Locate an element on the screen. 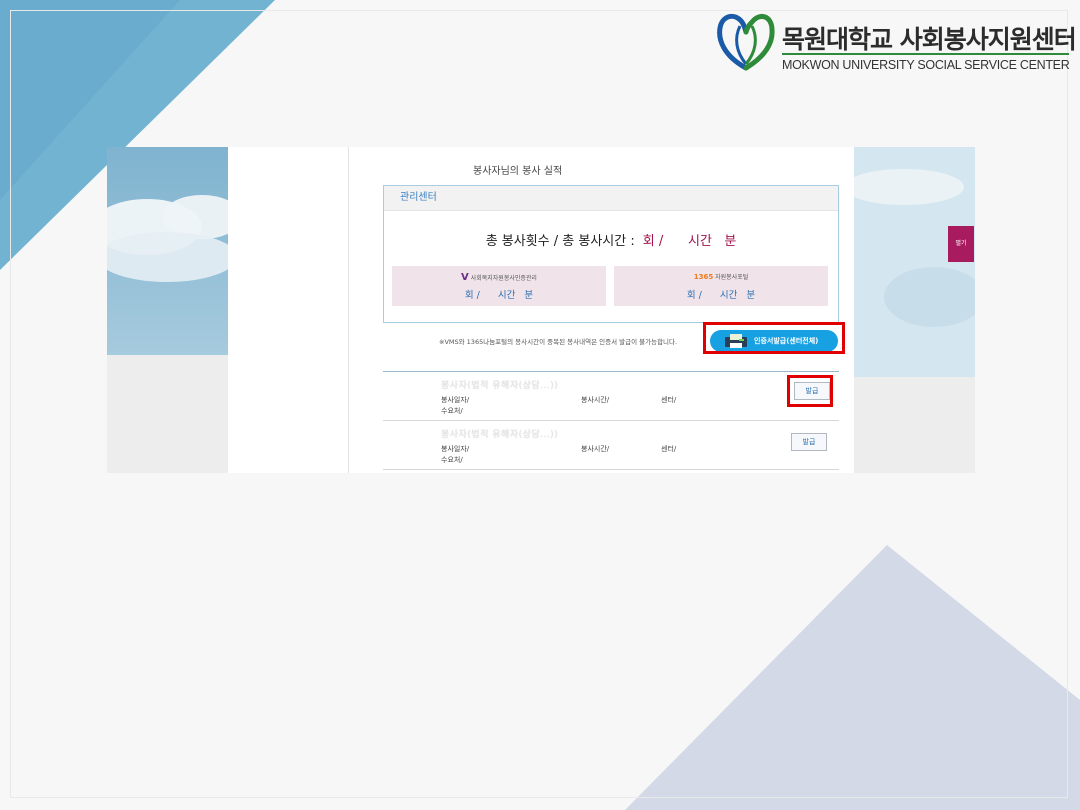 This screenshot has width=1080, height=810. vms-service-value: 회 / 시간 분 is located at coordinates (499, 295).